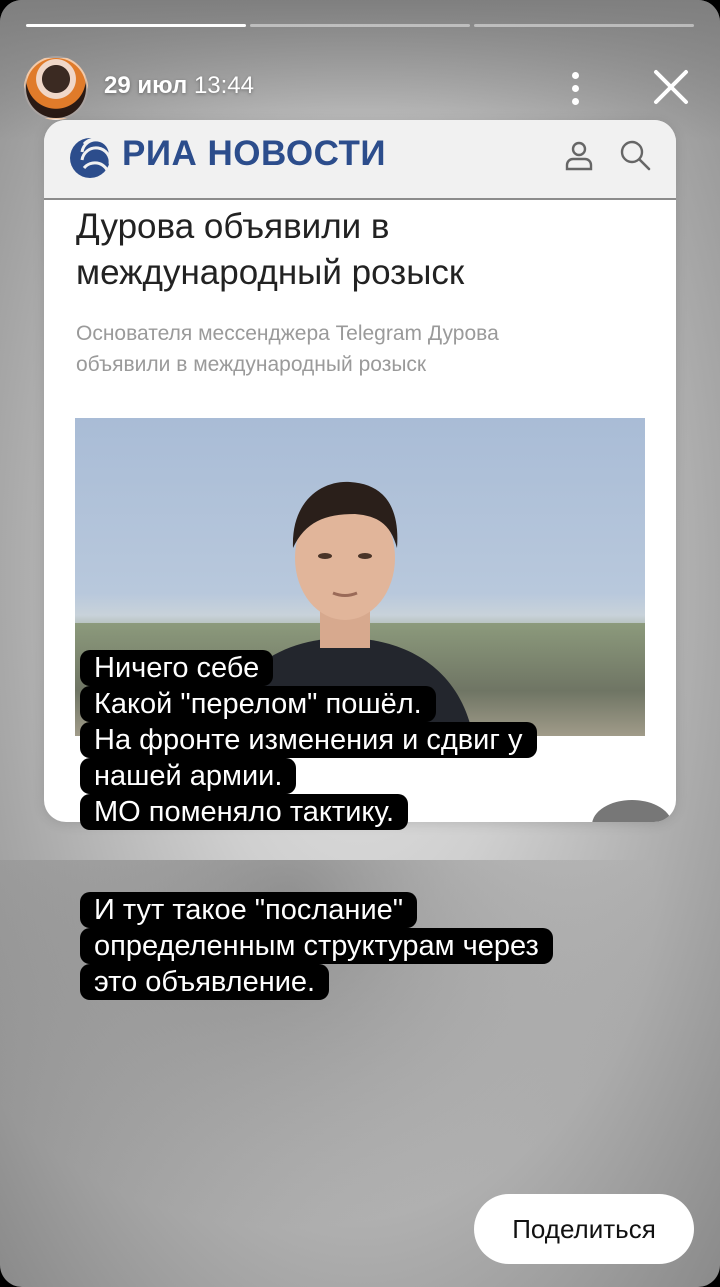  I want to click on story-progress-bar, so click(360, 25).